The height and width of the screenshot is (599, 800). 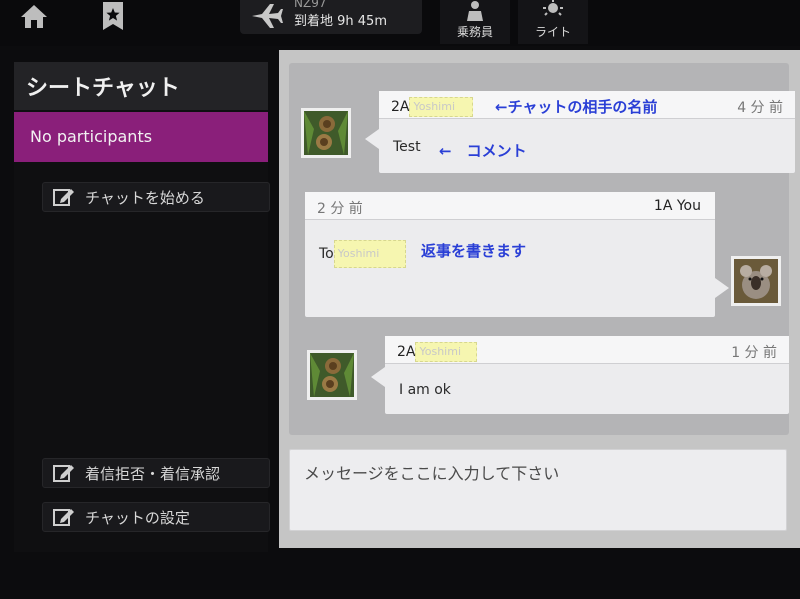 I want to click on arrival-time: 到着地 9h 45m, so click(x=340, y=21).